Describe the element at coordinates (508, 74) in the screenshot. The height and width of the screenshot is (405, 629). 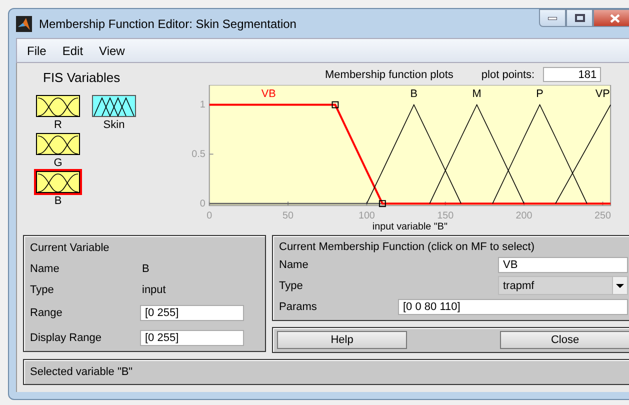
I see `field-label: plot points:` at that location.